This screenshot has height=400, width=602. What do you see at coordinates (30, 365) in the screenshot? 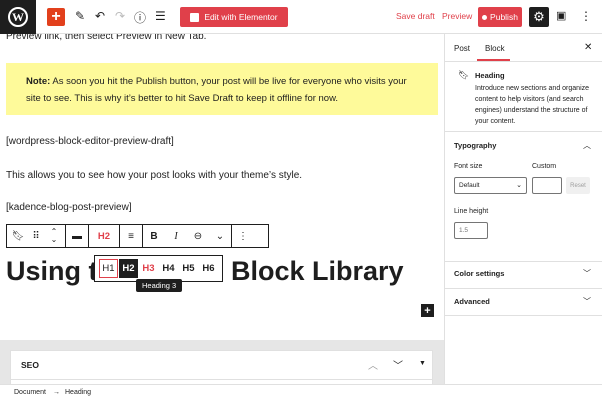
I see `seo-panel-title: SEO` at bounding box center [30, 365].